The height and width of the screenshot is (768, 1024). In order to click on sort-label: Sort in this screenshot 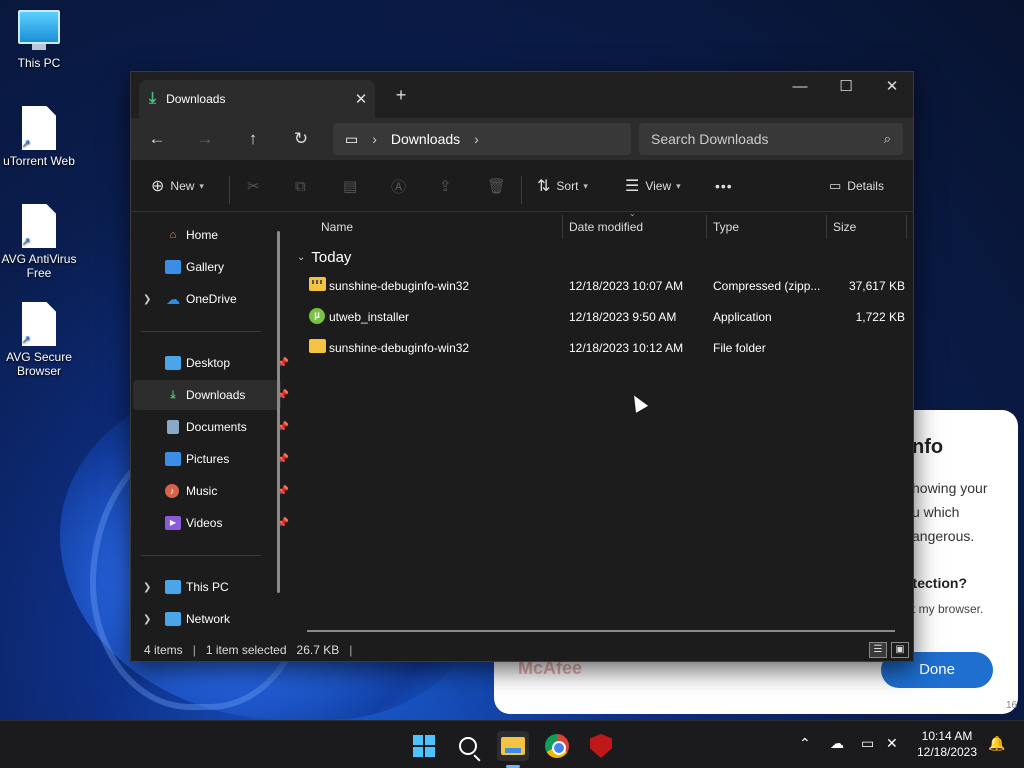, I will do `click(567, 186)`.